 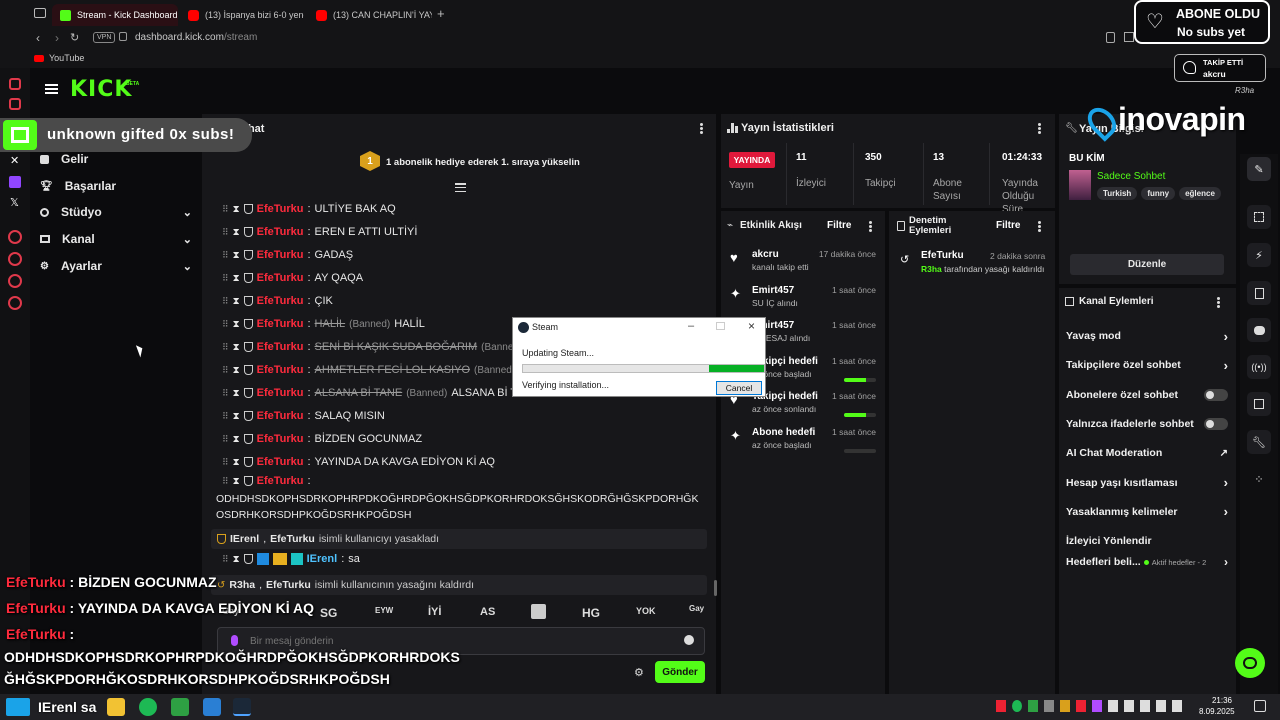 I want to click on sidebar-item-studio: Stüdyo ⌄, so click(x=116, y=212).